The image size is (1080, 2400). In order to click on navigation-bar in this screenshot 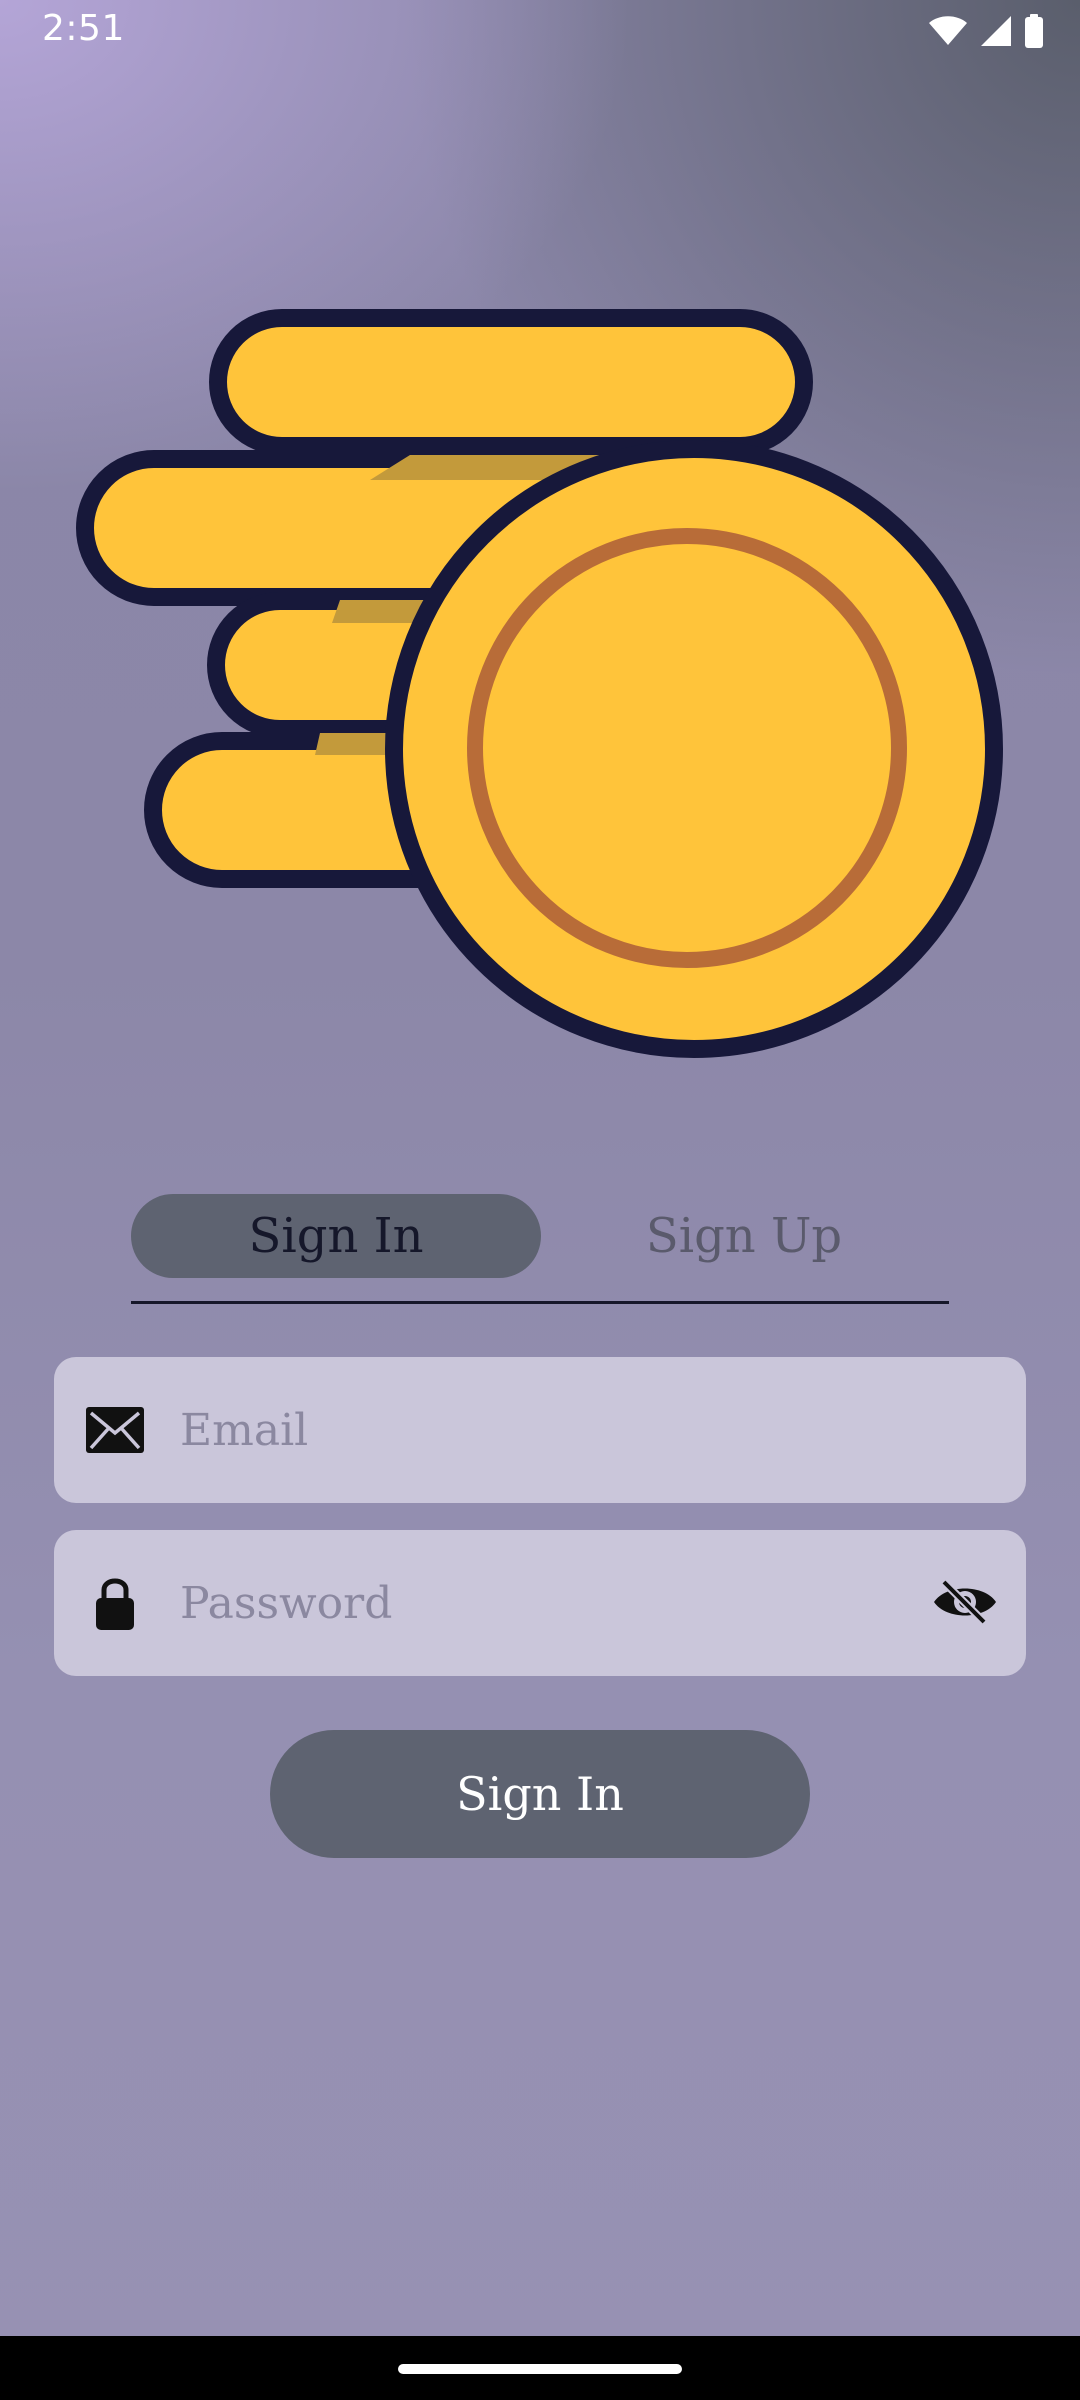, I will do `click(540, 2368)`.